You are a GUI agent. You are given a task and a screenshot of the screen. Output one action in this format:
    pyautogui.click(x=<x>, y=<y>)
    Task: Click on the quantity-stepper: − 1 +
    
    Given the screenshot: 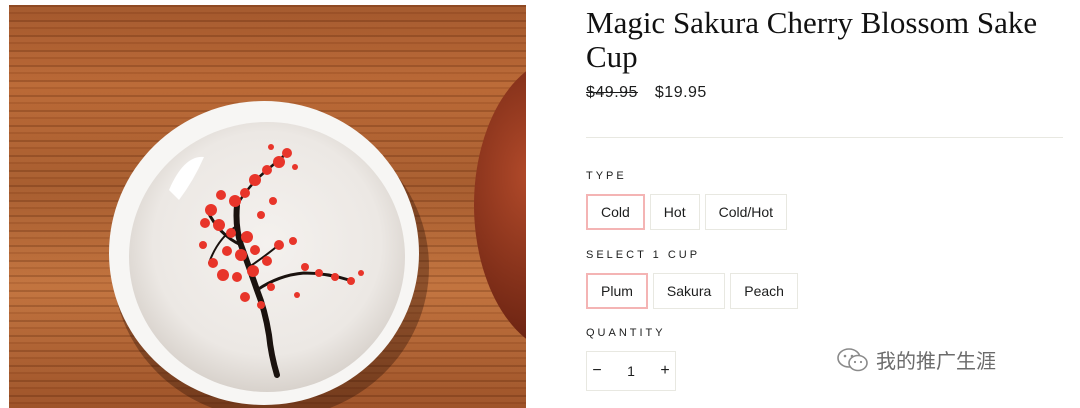 What is the action you would take?
    pyautogui.click(x=631, y=371)
    